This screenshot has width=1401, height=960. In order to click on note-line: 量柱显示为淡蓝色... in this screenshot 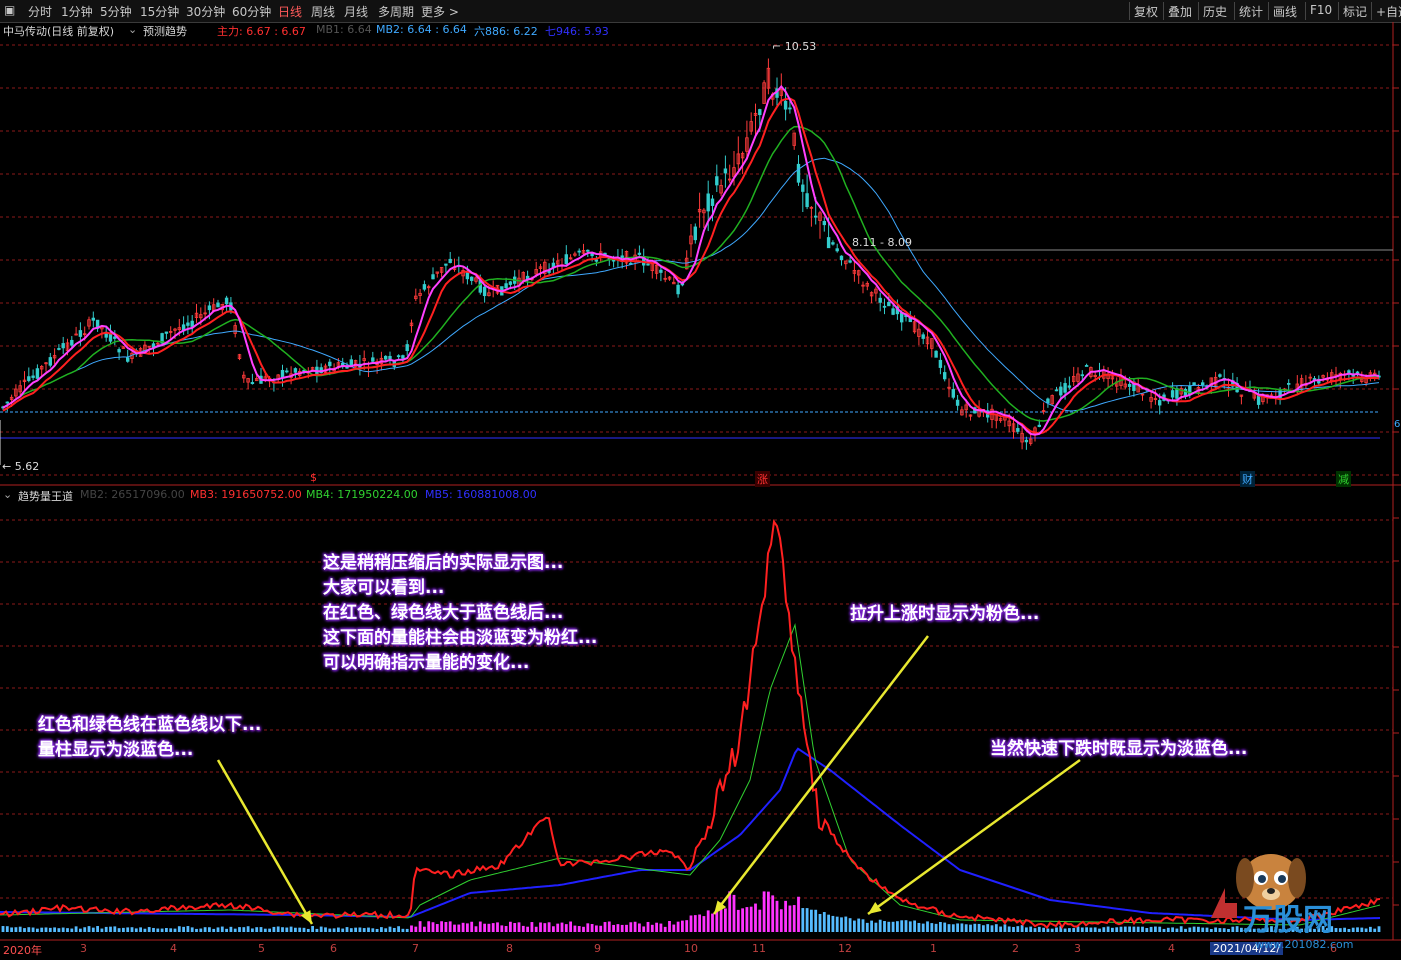, I will do `click(116, 750)`.